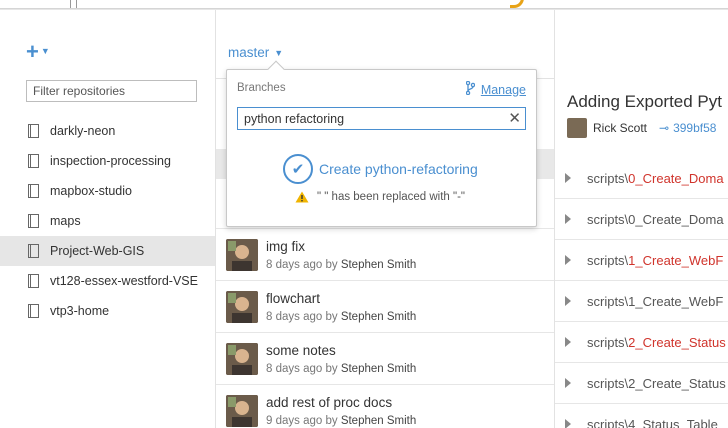  I want to click on git-branch-icon, so click(470, 89).